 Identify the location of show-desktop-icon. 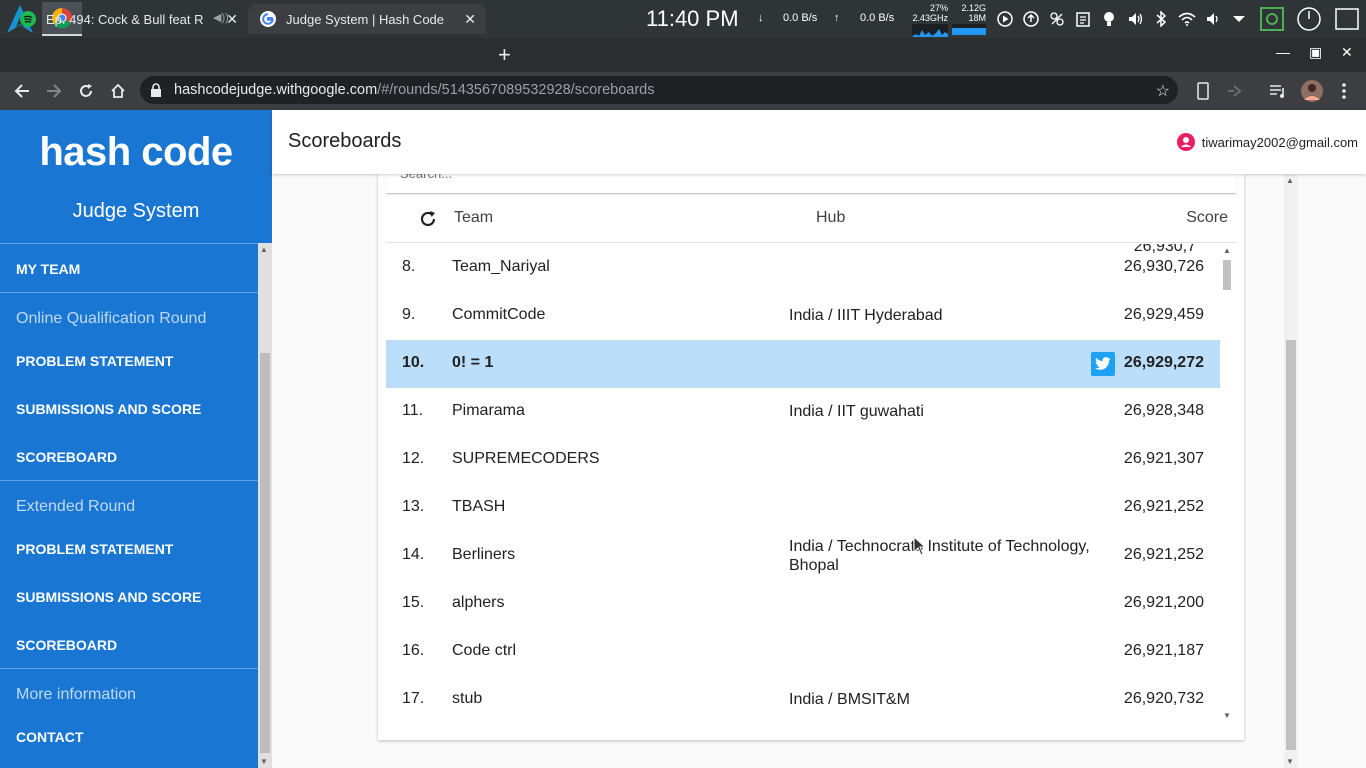
(1347, 19).